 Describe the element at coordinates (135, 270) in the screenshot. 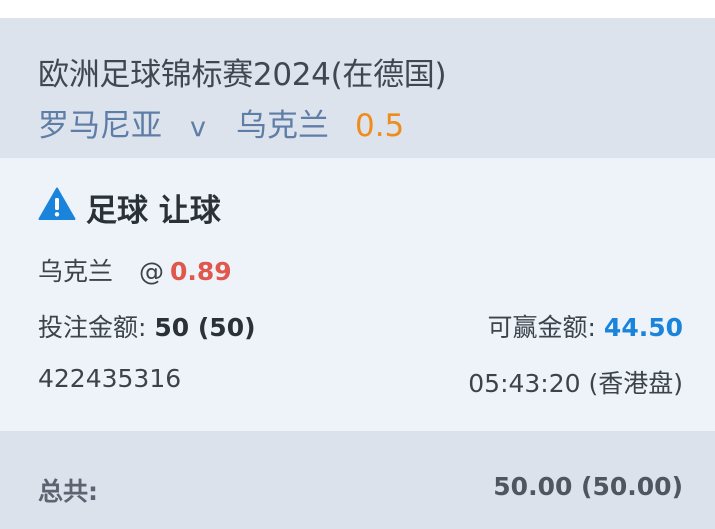

I see `bet-selection: 乌克兰 @0.89` at that location.